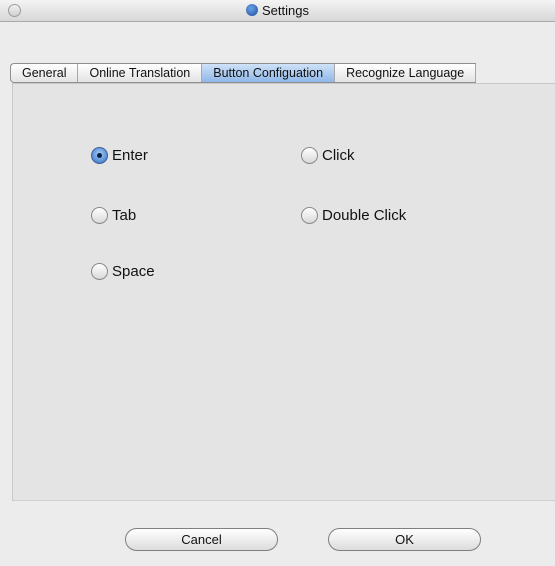 Image resolution: width=555 pixels, height=566 pixels. What do you see at coordinates (130, 155) in the screenshot?
I see `radio-enter-label: Enter` at bounding box center [130, 155].